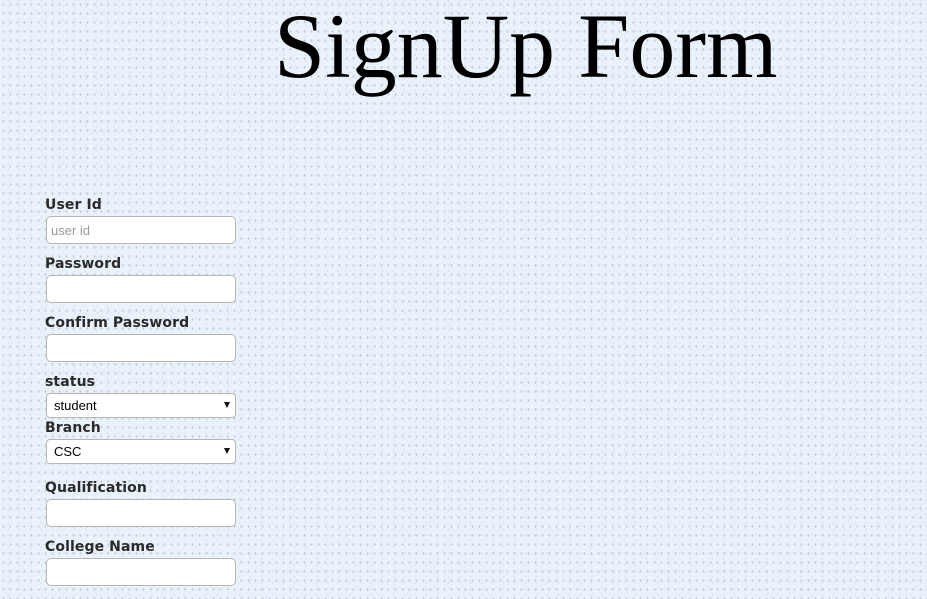 The width and height of the screenshot is (927, 599). I want to click on confirm-password-label: Confirm Password, so click(117, 323).